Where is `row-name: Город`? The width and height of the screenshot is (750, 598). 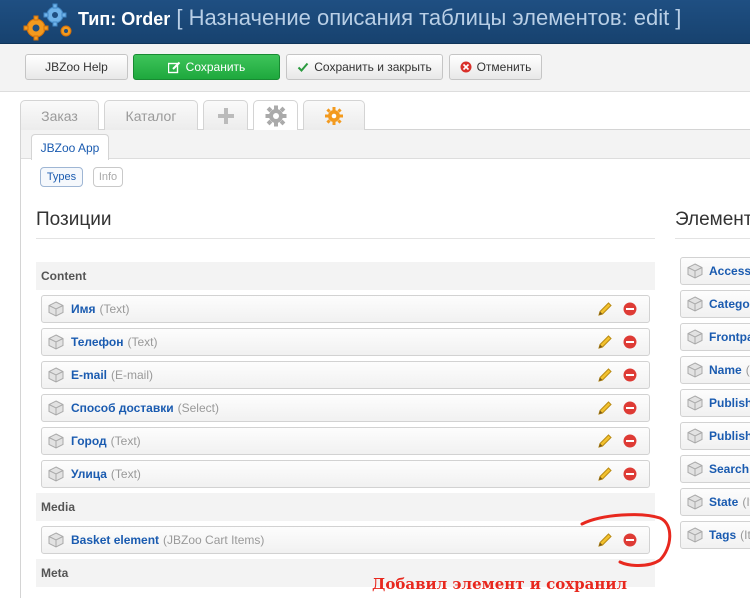
row-name: Город is located at coordinates (89, 441).